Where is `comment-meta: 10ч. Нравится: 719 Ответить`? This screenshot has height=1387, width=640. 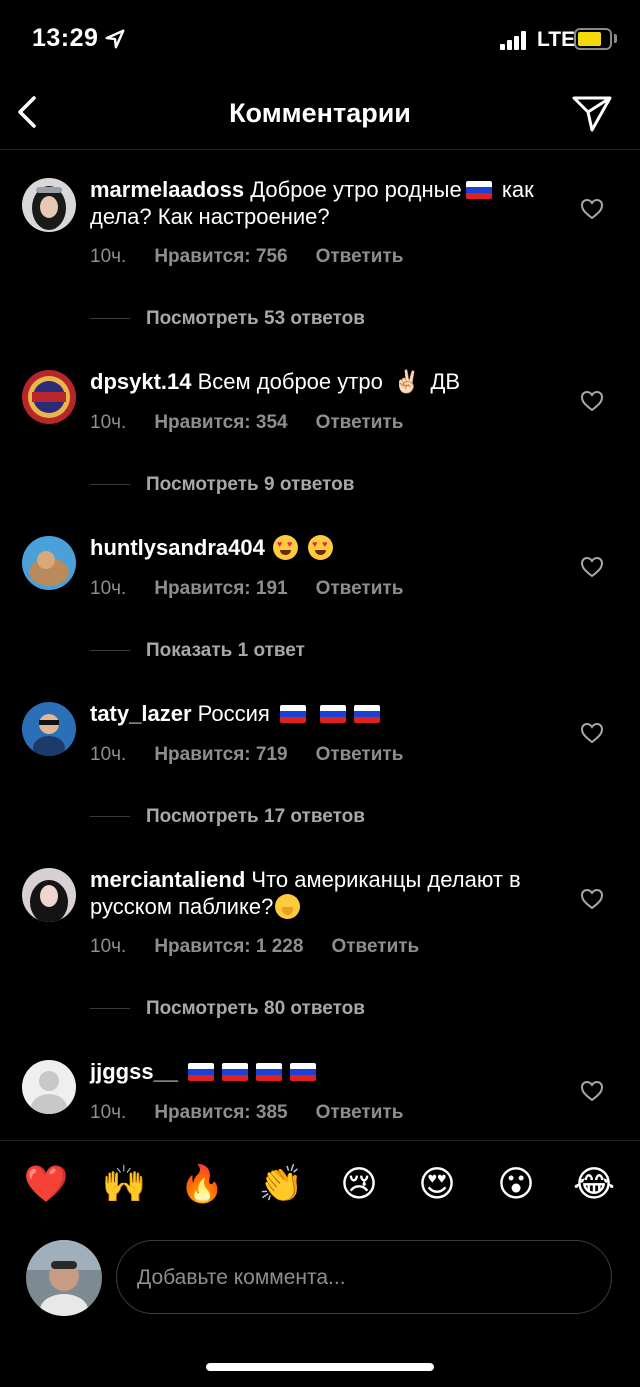 comment-meta: 10ч. Нравится: 719 Ответить is located at coordinates (260, 755).